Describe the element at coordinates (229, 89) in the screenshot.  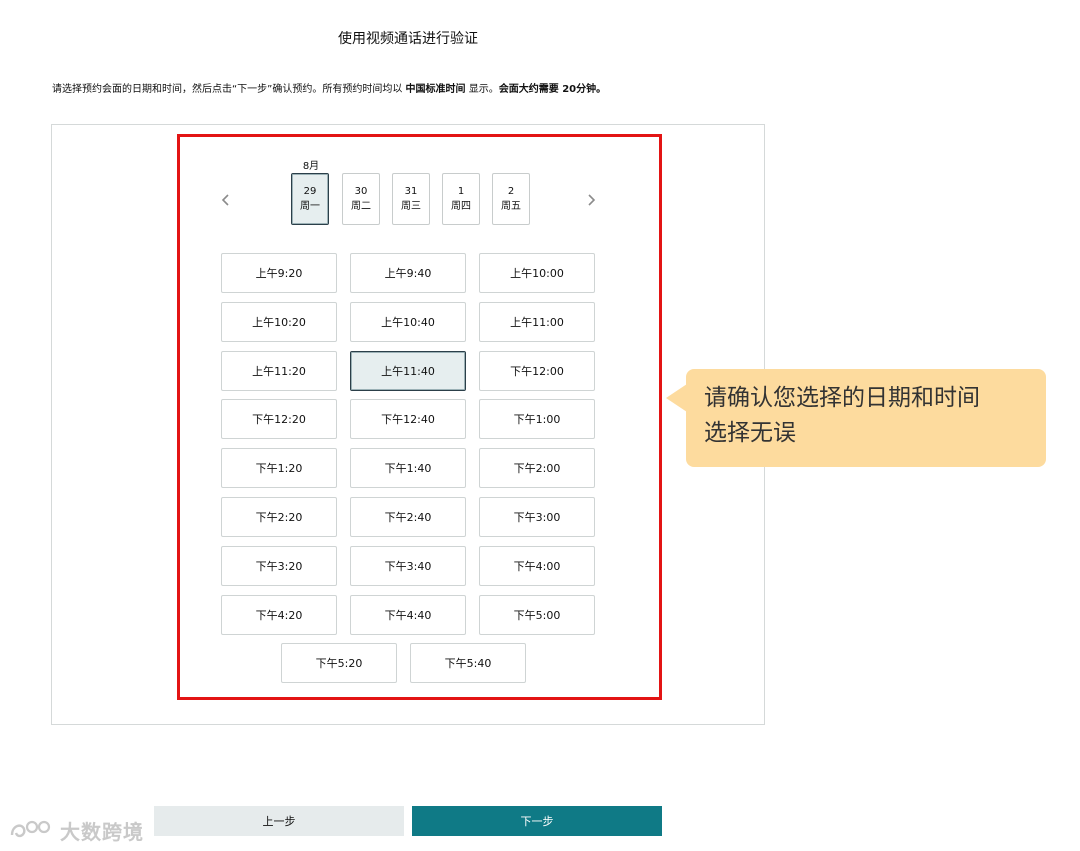
I see `instructions-text: 请选择预约会面的日期和时间，然后点击“下一步”确认预约。所有预约时间均以` at that location.